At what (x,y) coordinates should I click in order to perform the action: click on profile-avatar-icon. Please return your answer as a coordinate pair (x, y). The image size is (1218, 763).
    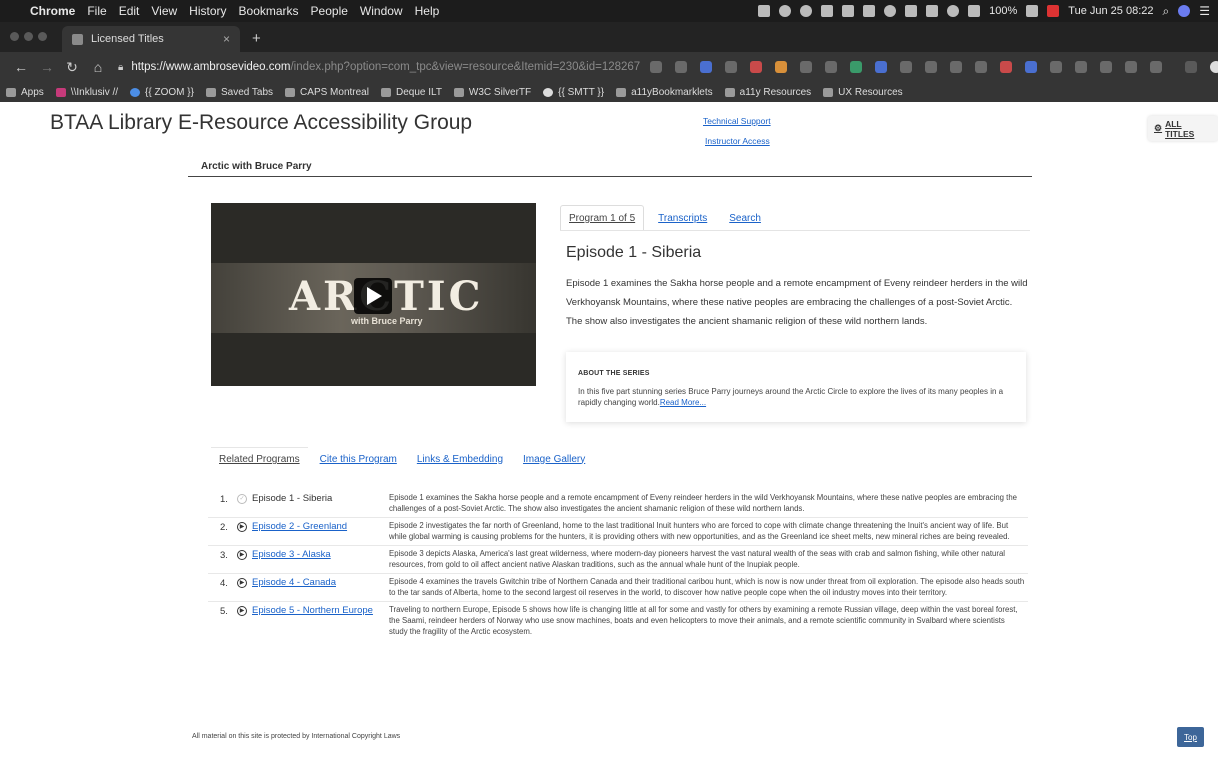
    Looking at the image, I should click on (1214, 67).